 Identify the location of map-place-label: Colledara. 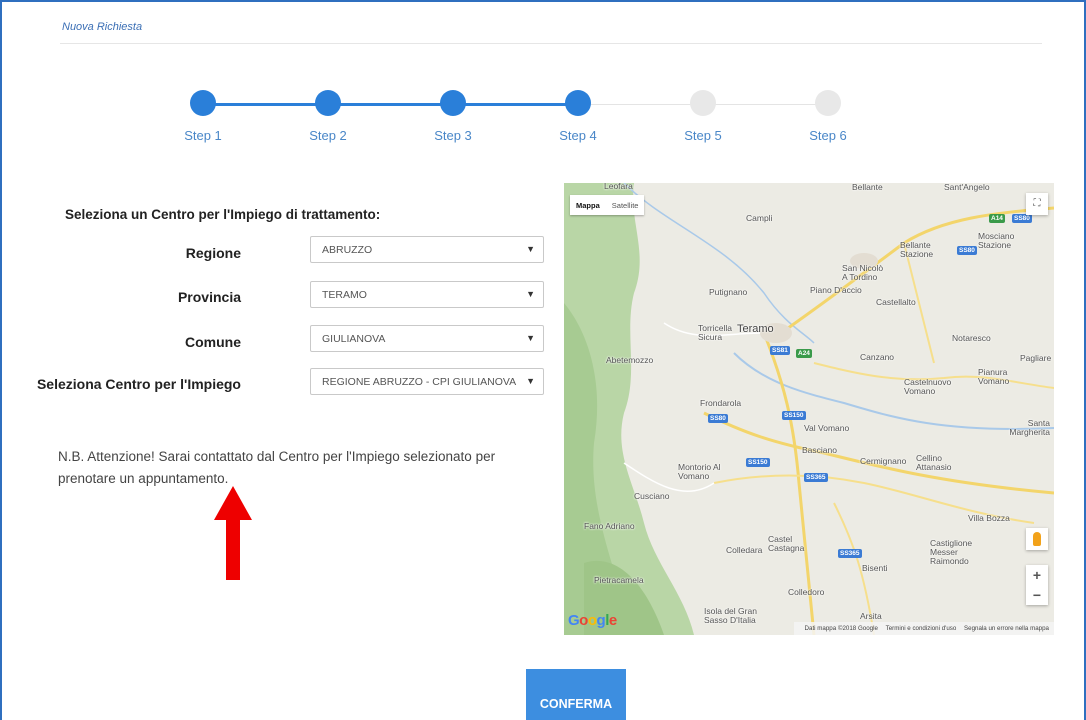
(744, 550).